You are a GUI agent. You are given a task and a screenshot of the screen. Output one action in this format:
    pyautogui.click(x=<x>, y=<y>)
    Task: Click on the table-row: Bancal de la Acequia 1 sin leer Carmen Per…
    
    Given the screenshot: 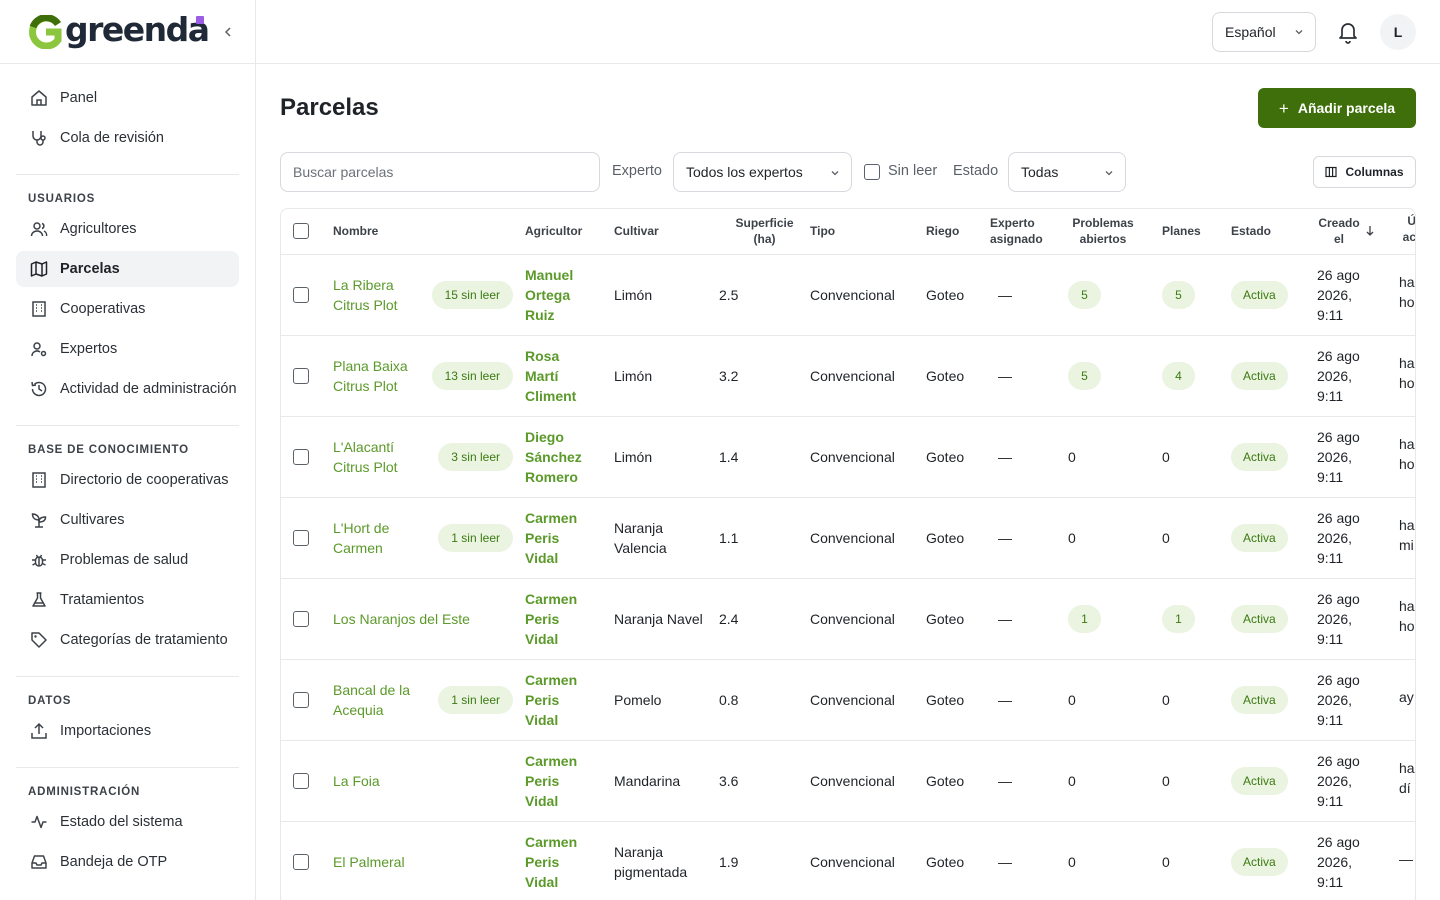 What is the action you would take?
    pyautogui.click(x=848, y=700)
    